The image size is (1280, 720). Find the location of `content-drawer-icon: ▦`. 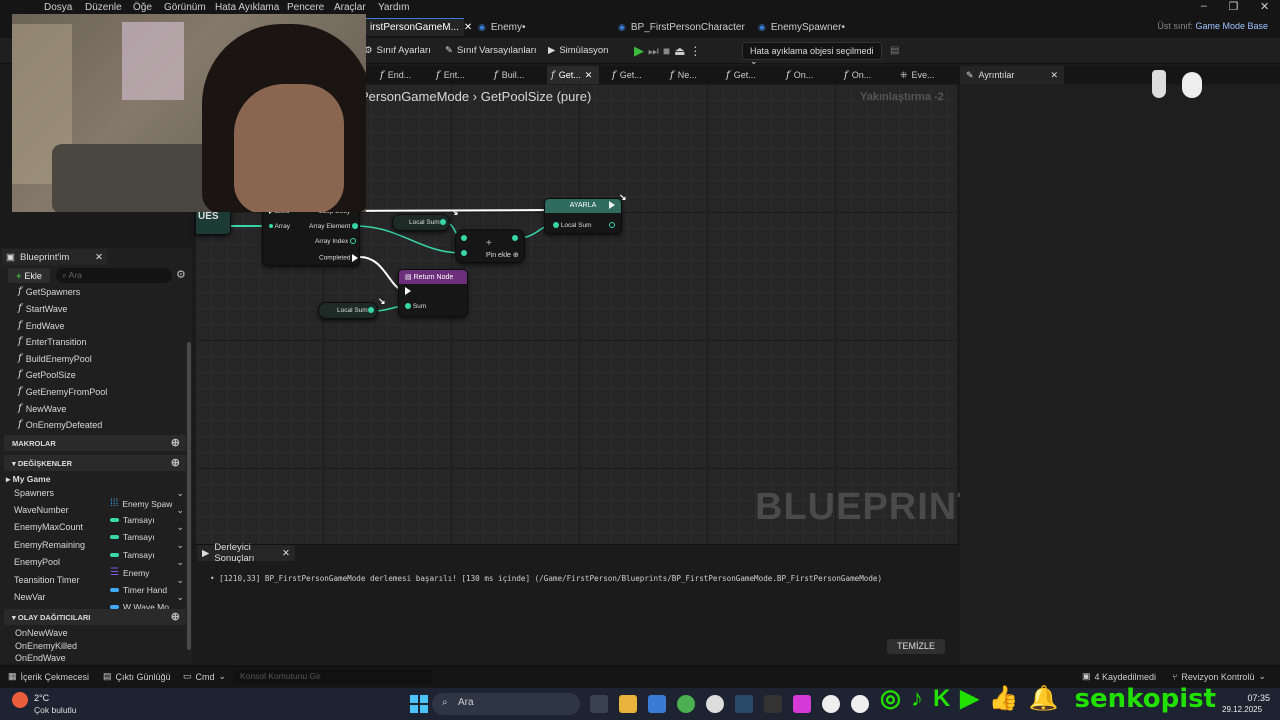

content-drawer-icon: ▦ is located at coordinates (12, 676).